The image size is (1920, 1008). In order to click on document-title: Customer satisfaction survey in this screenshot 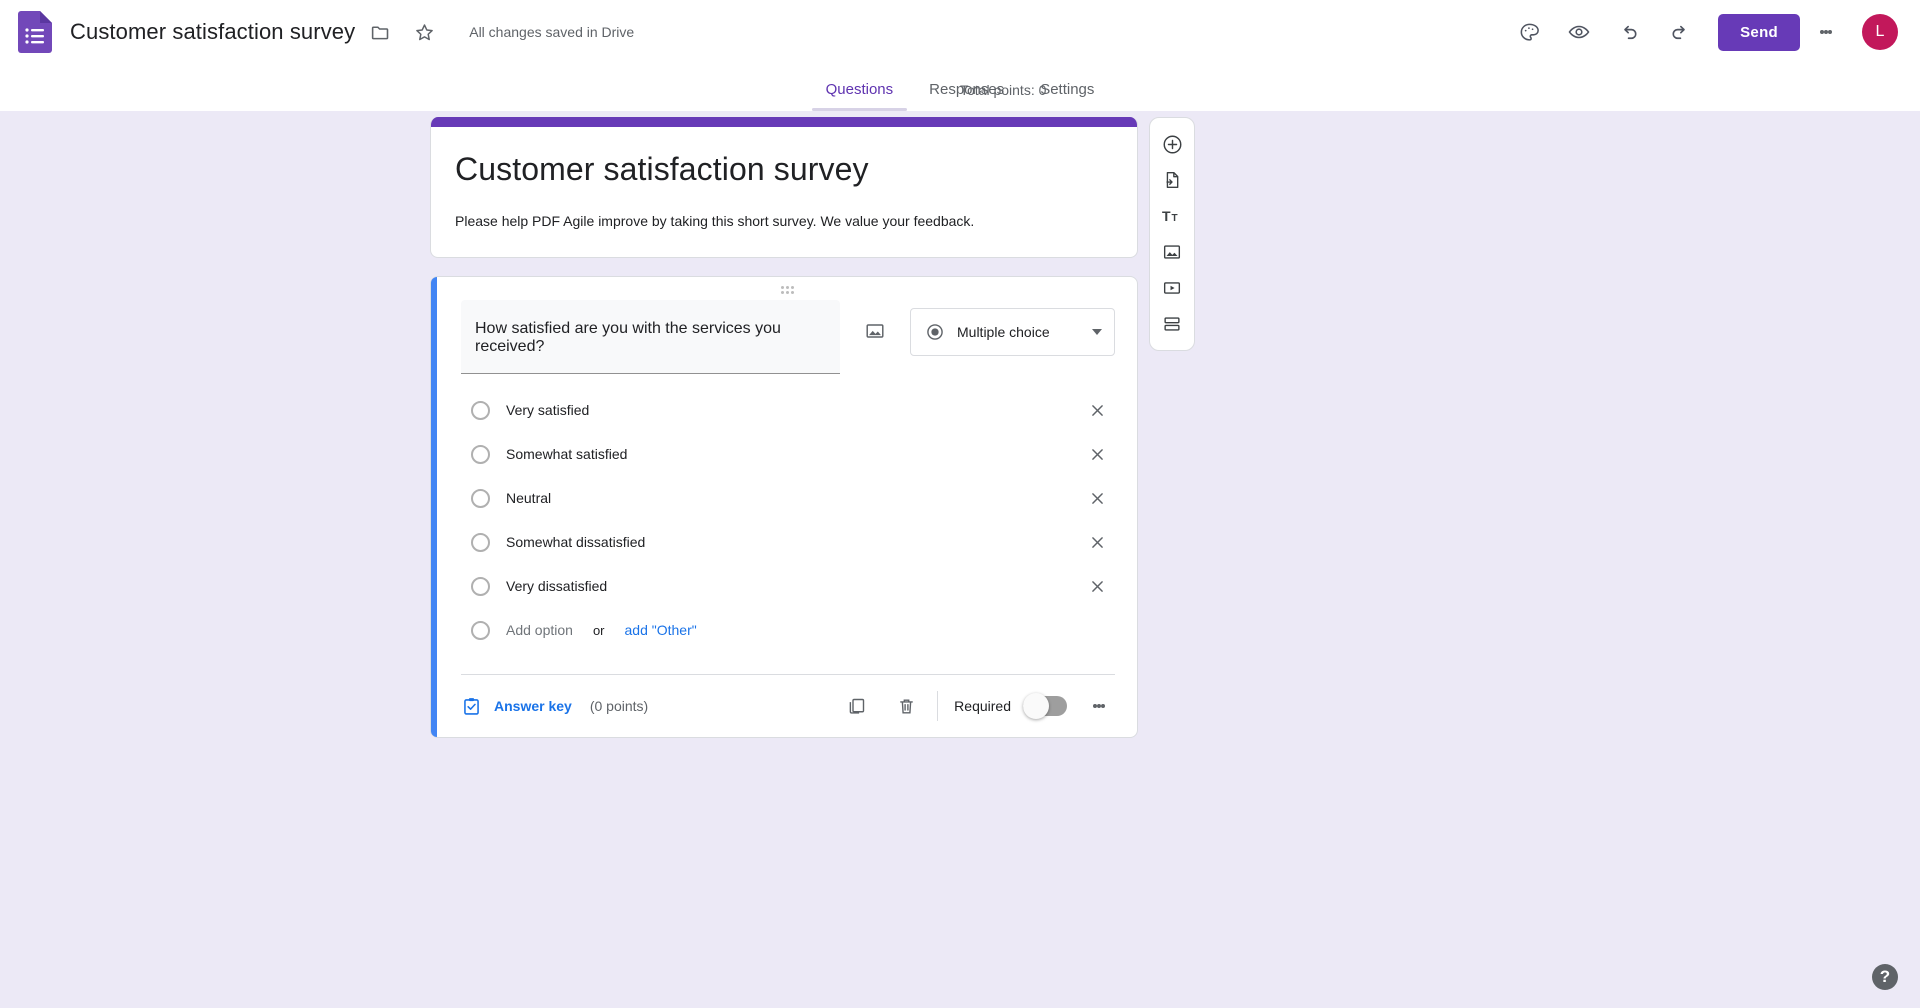, I will do `click(212, 32)`.